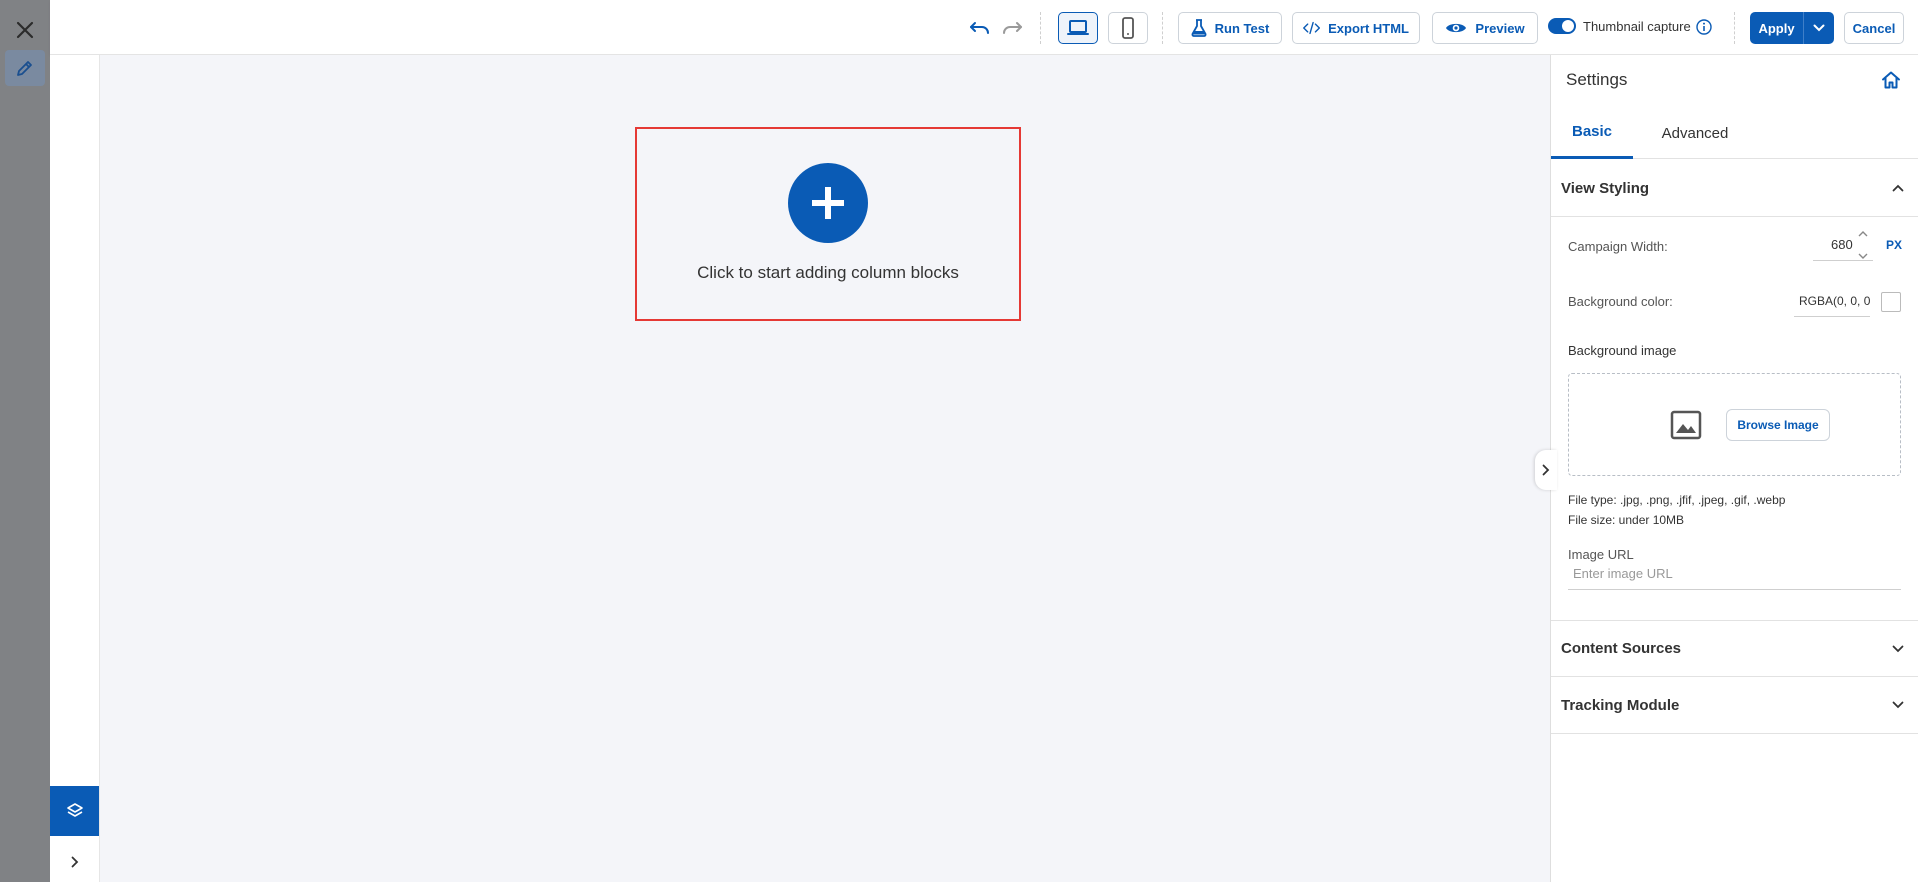 This screenshot has height=882, width=1918. What do you see at coordinates (1242, 28) in the screenshot?
I see `run-test-label: Run Test` at bounding box center [1242, 28].